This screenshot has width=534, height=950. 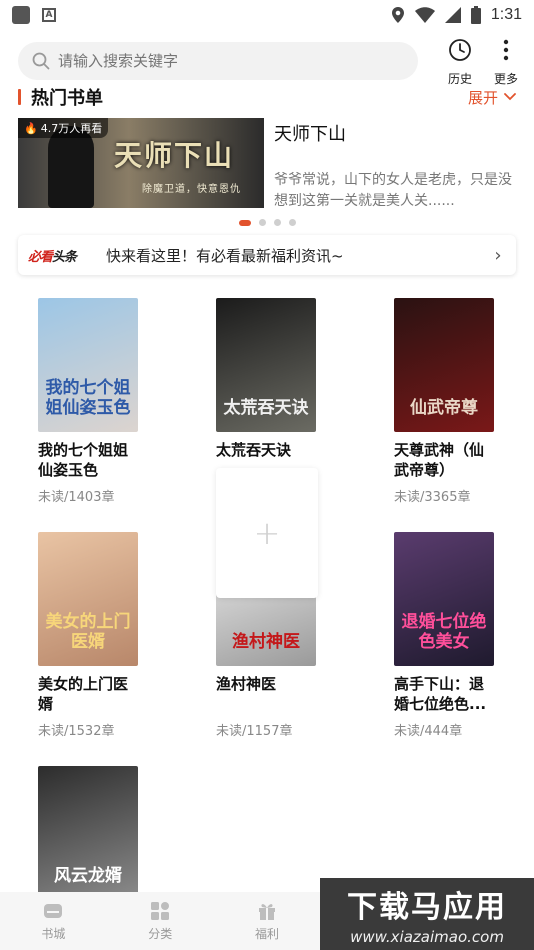 I want to click on news-logo-b: 头条, so click(x=64, y=257).